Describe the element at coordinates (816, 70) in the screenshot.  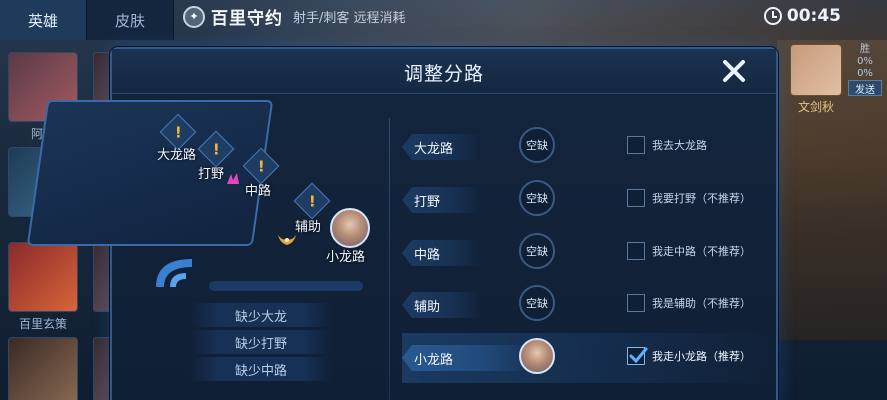
I see `teammate-portrait` at that location.